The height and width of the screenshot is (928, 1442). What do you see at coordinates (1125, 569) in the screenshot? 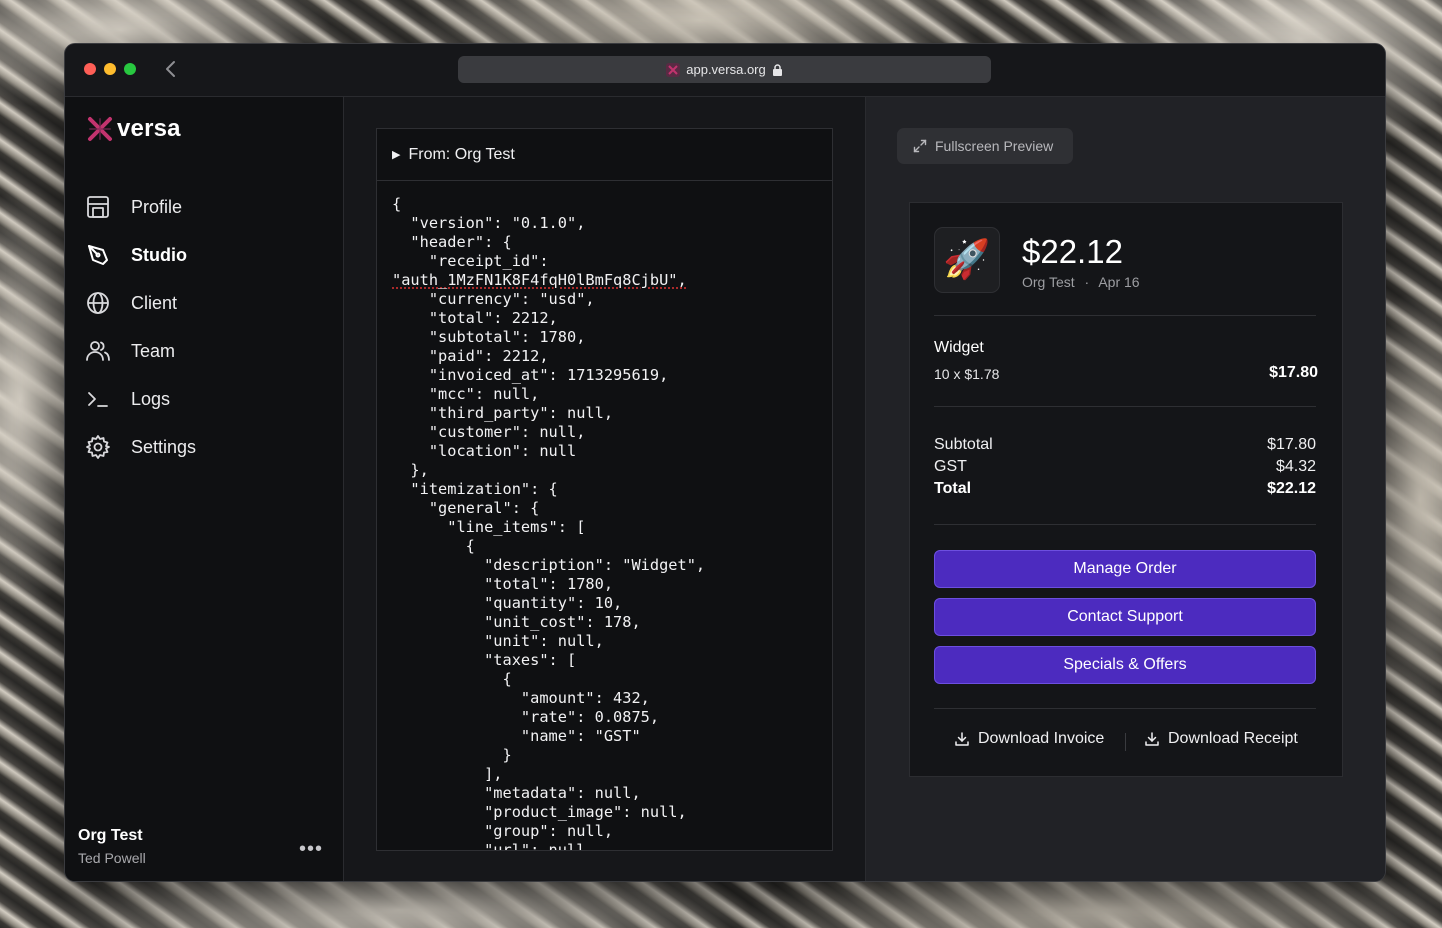
I see `manage-order-button: Manage Order` at bounding box center [1125, 569].